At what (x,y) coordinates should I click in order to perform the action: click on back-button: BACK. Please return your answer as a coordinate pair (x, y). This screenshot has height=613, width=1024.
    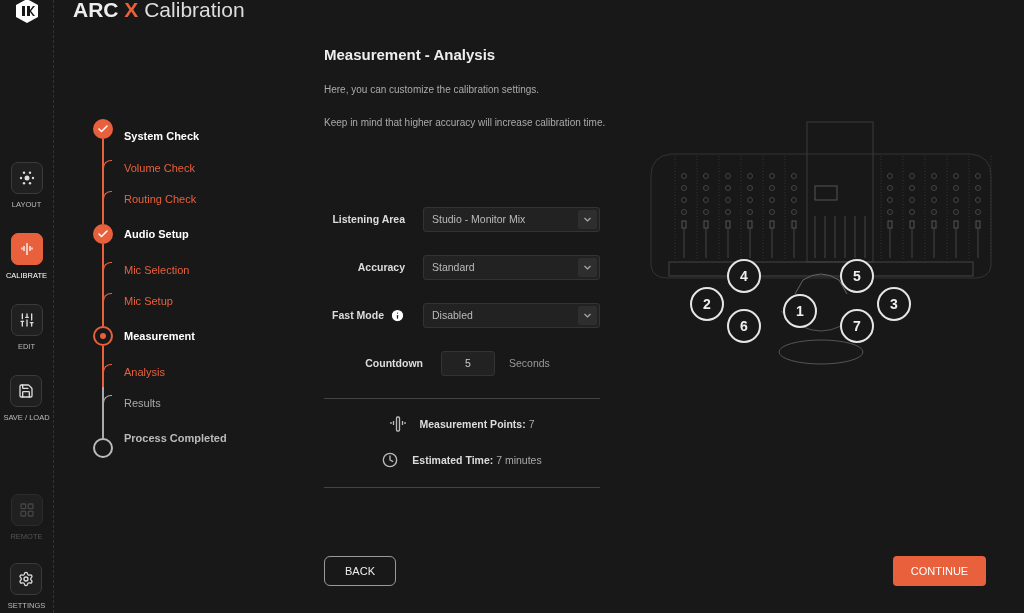
    Looking at the image, I should click on (360, 571).